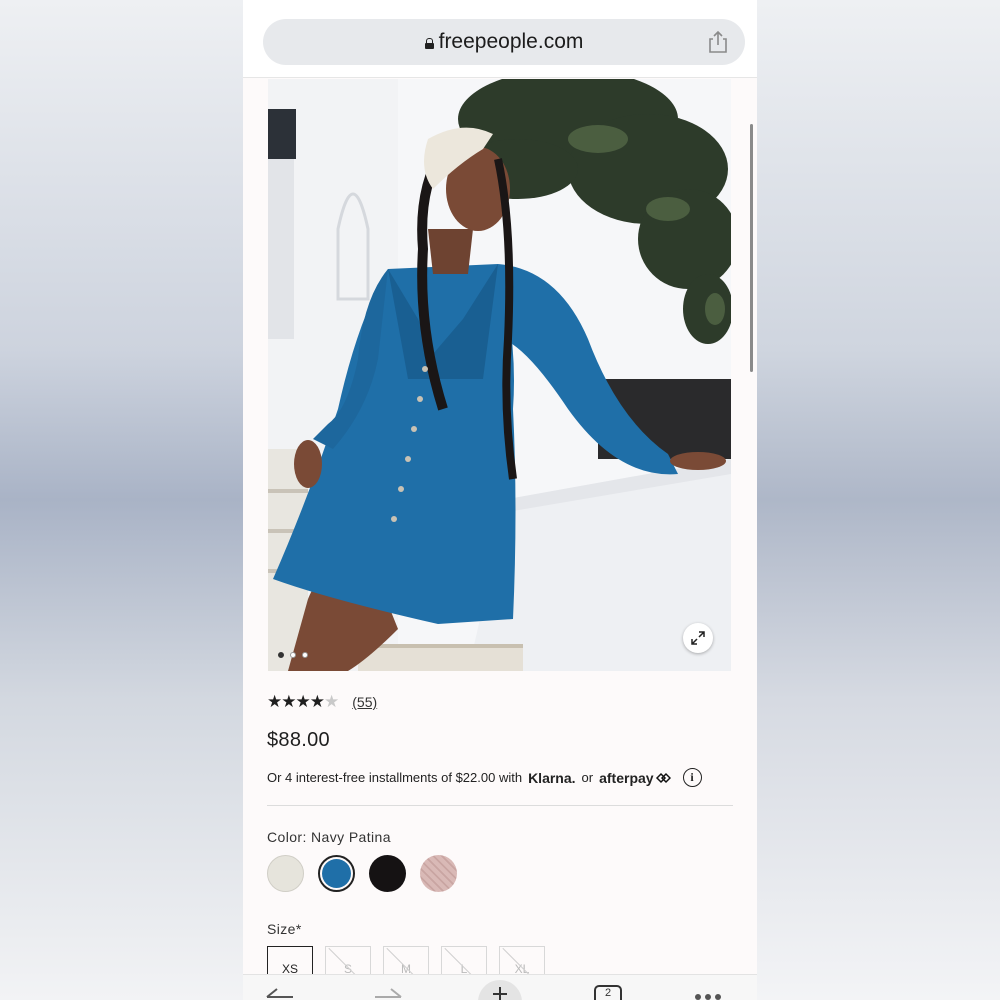  What do you see at coordinates (708, 996) in the screenshot?
I see `more-icon` at bounding box center [708, 996].